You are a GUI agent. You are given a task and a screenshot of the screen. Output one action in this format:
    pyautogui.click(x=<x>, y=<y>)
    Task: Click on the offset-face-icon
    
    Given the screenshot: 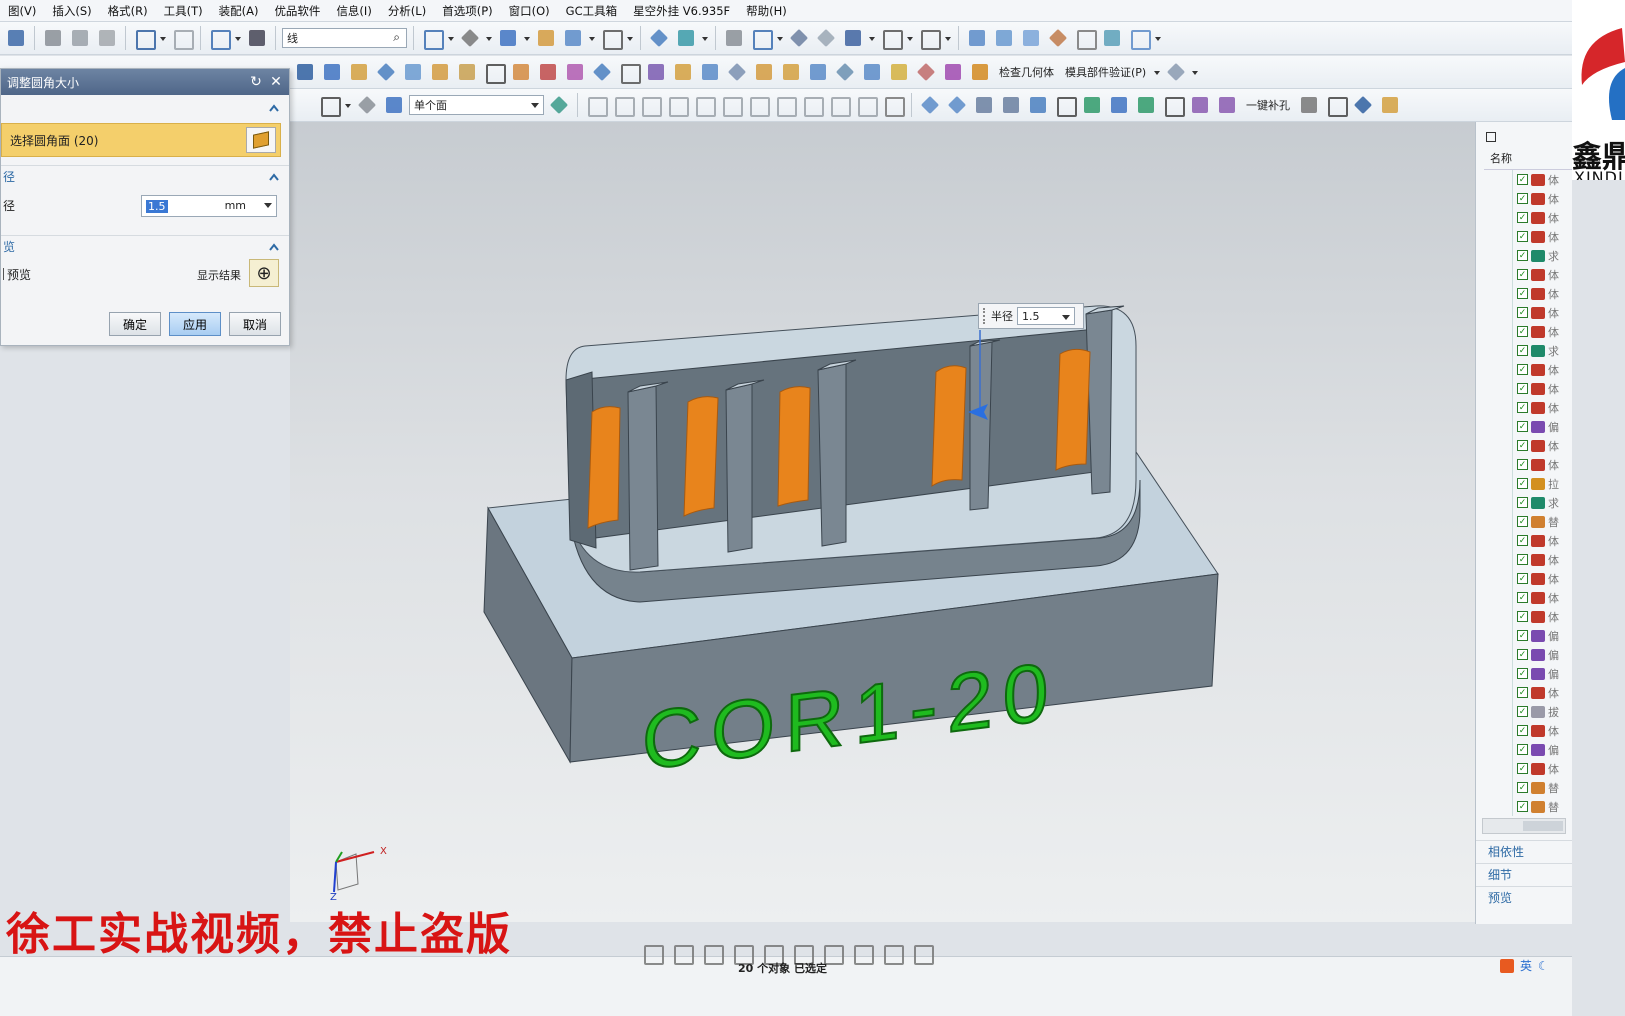 What is the action you would take?
    pyautogui.click(x=521, y=72)
    